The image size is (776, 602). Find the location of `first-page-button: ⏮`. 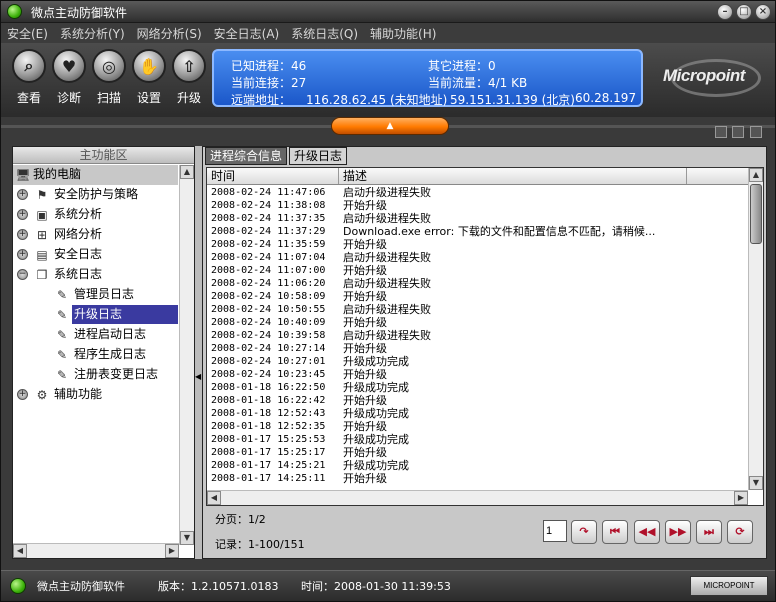

first-page-button: ⏮ is located at coordinates (615, 532).